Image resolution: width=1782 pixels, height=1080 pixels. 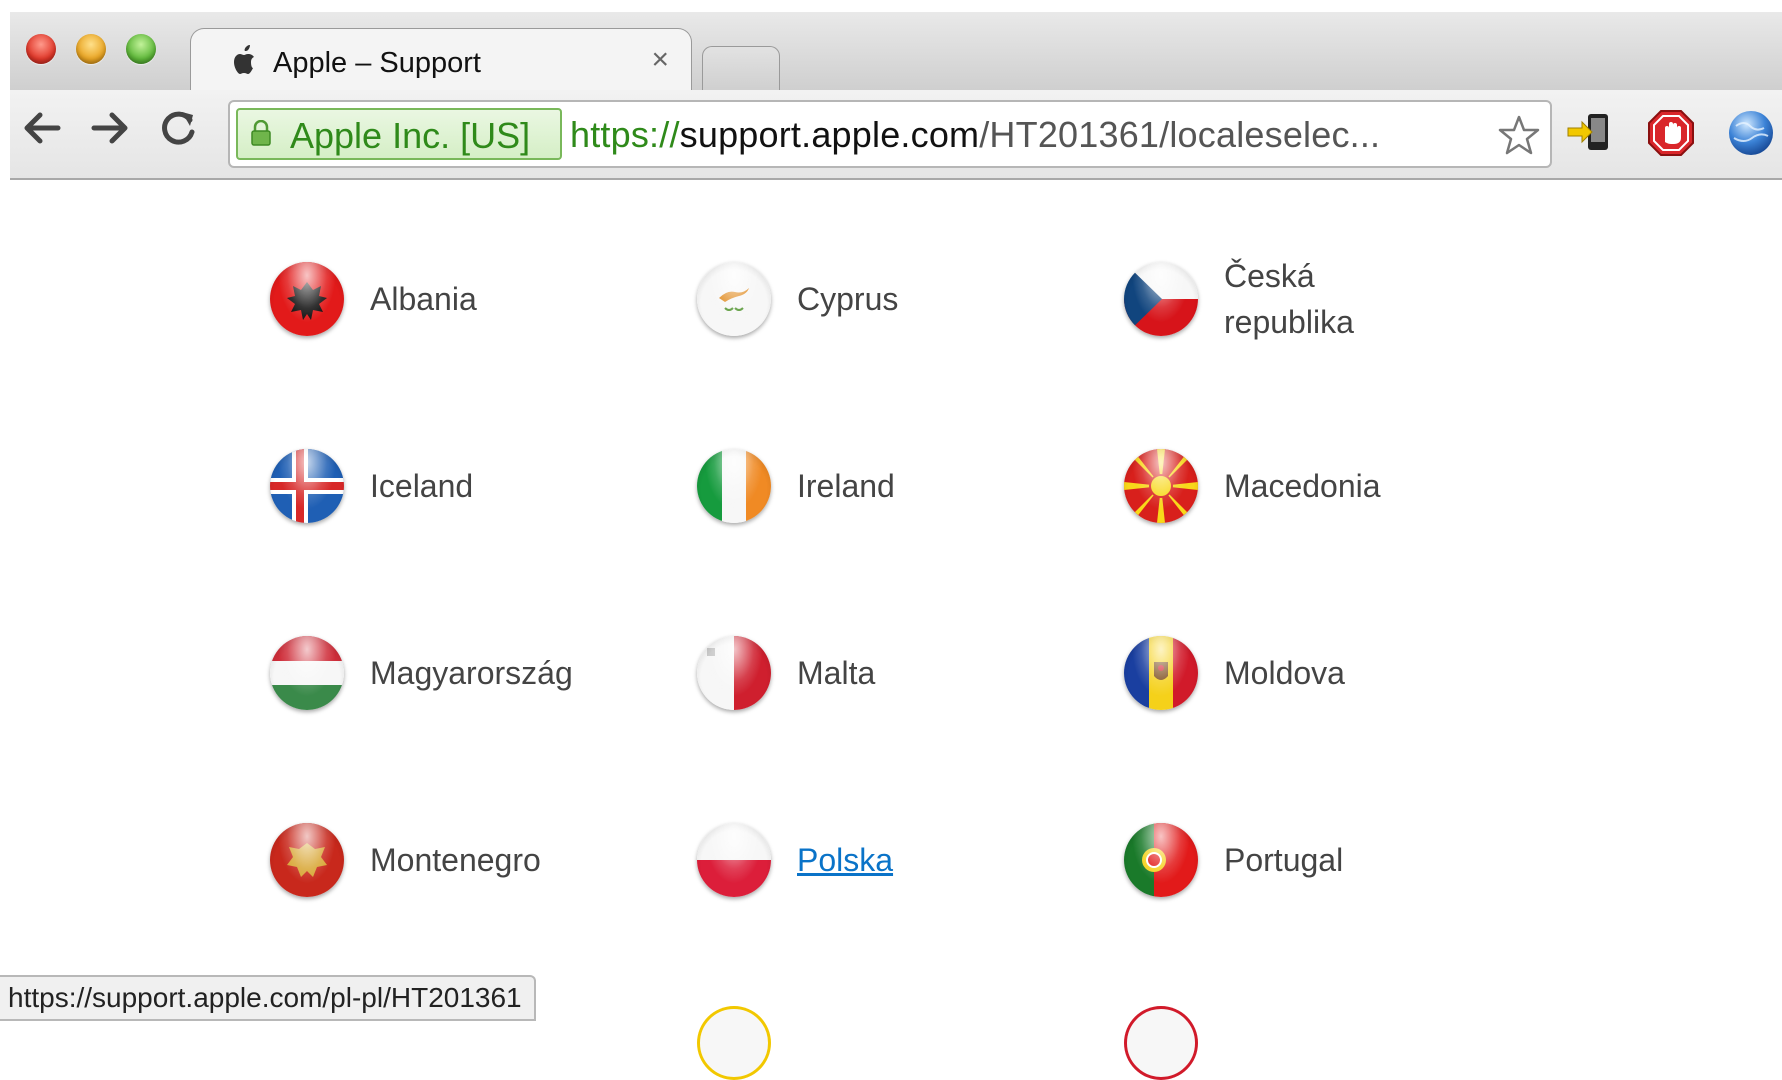 I want to click on ev-certificate-badge: Apple Inc. [US], so click(x=399, y=134).